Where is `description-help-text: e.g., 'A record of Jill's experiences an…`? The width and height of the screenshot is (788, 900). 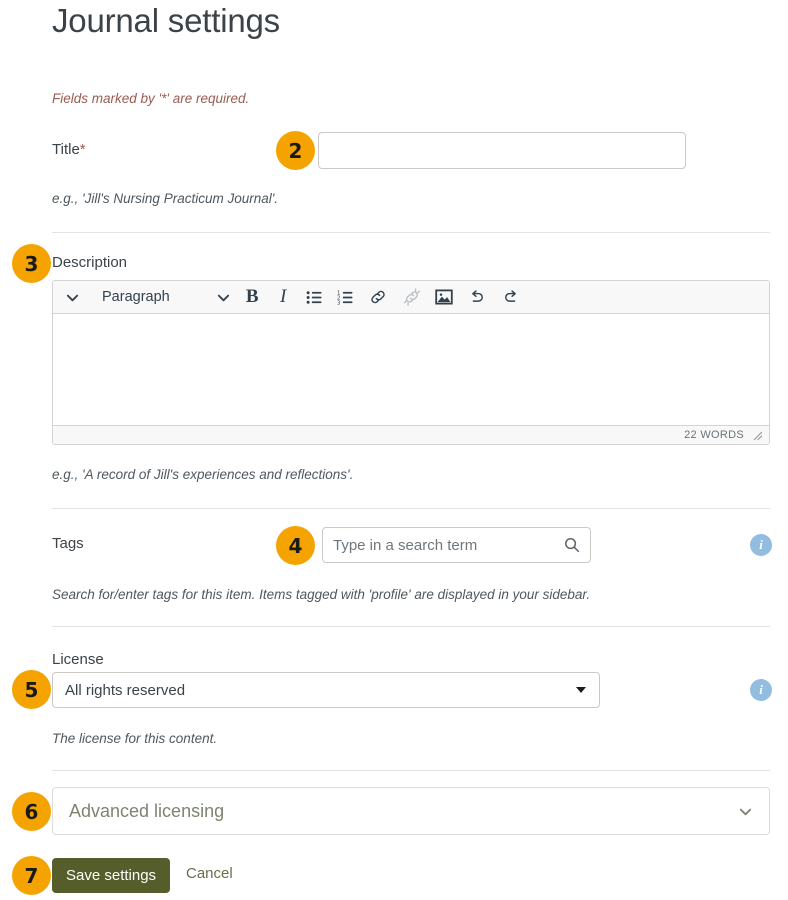
description-help-text: e.g., 'A record of Jill's experiences an… is located at coordinates (203, 474).